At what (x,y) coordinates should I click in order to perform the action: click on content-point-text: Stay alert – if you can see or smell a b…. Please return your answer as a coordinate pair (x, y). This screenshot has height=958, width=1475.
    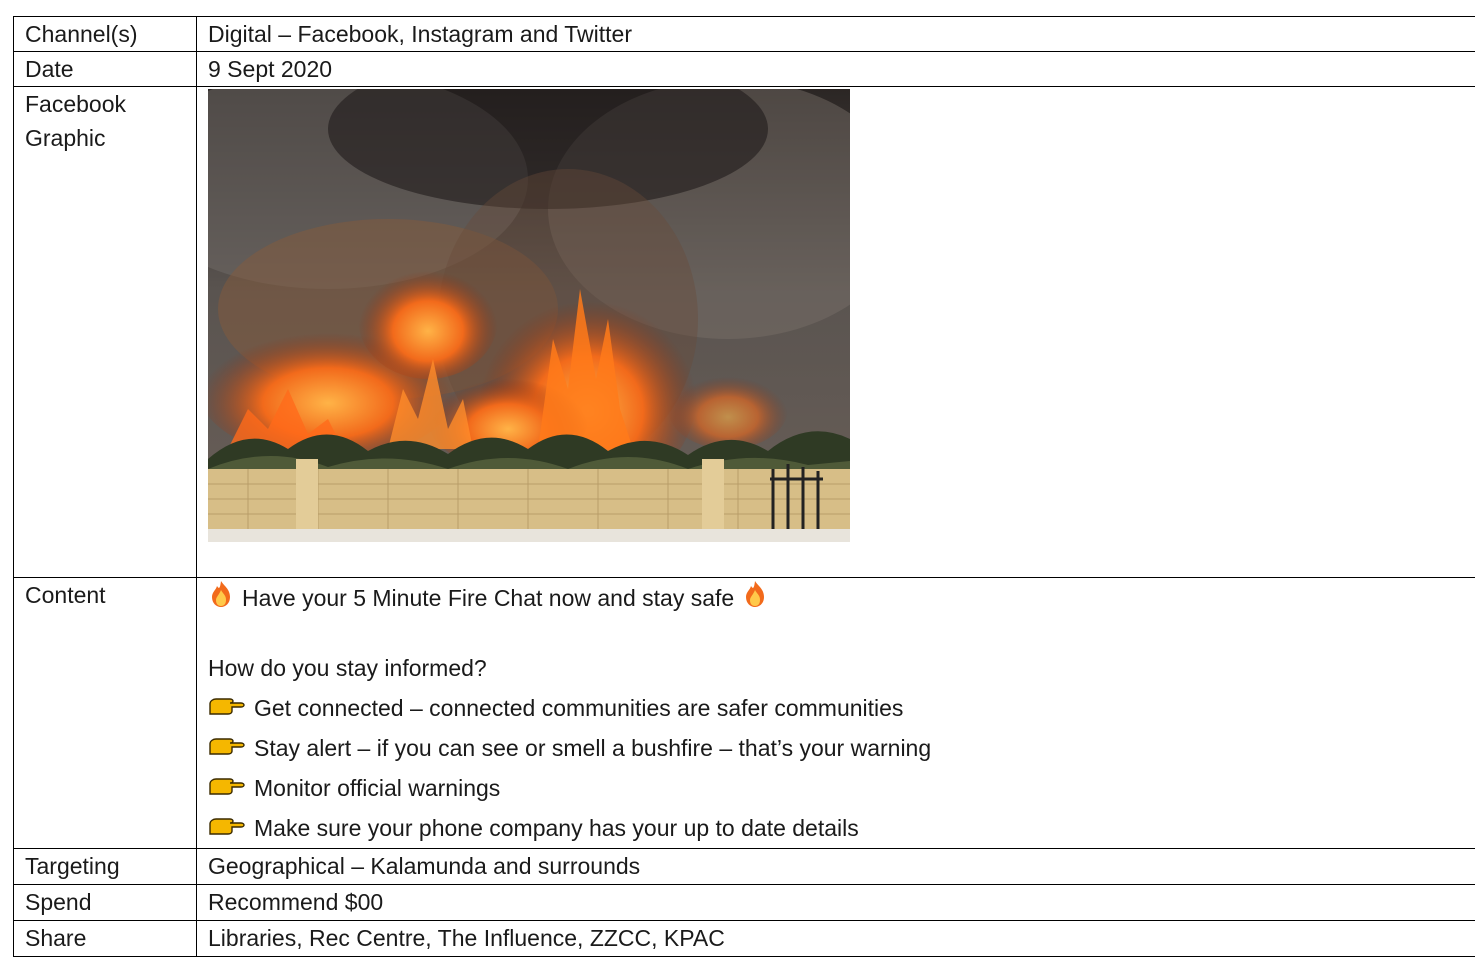
    Looking at the image, I should click on (593, 748).